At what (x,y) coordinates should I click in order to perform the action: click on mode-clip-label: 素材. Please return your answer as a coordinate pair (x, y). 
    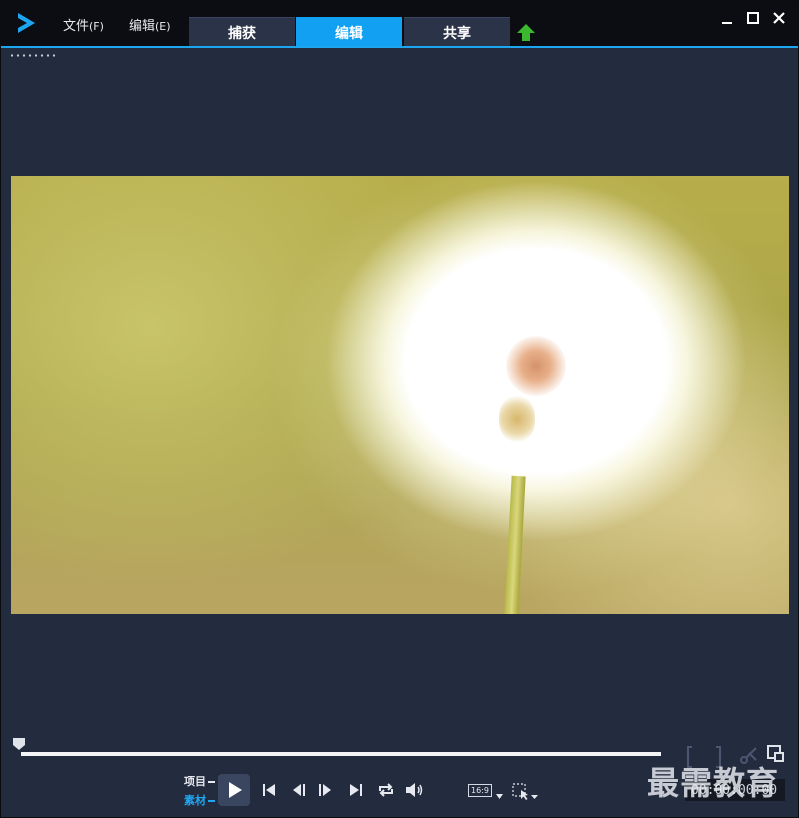
    Looking at the image, I should click on (195, 800).